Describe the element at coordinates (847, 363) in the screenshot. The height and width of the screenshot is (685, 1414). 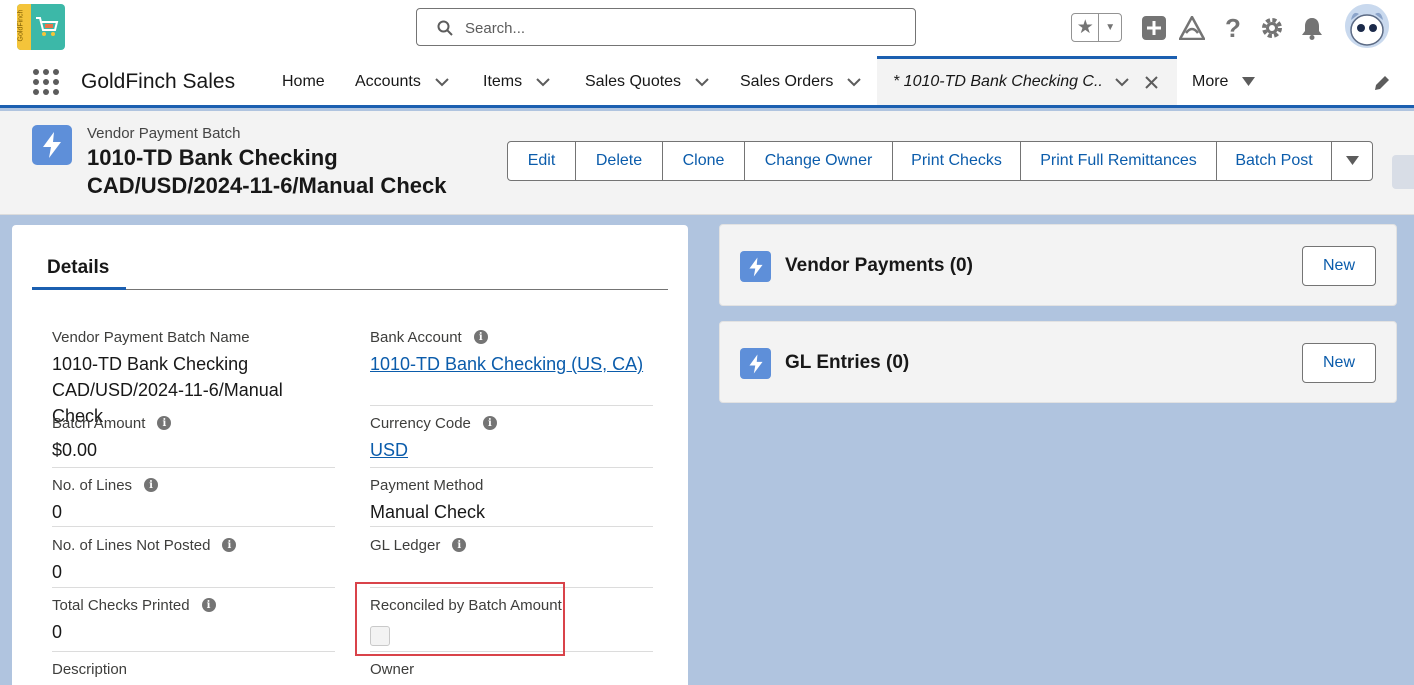
I see `related-list-title: GL Entries (0)` at that location.